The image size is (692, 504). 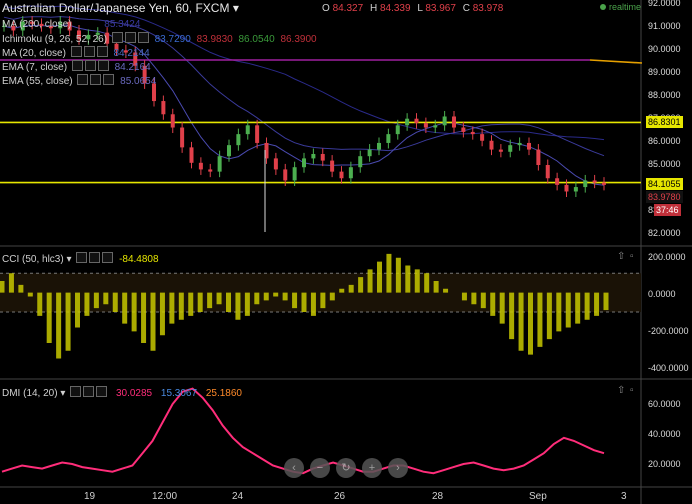 I want to click on price-axis-label: 85.0000, so click(x=664, y=164).